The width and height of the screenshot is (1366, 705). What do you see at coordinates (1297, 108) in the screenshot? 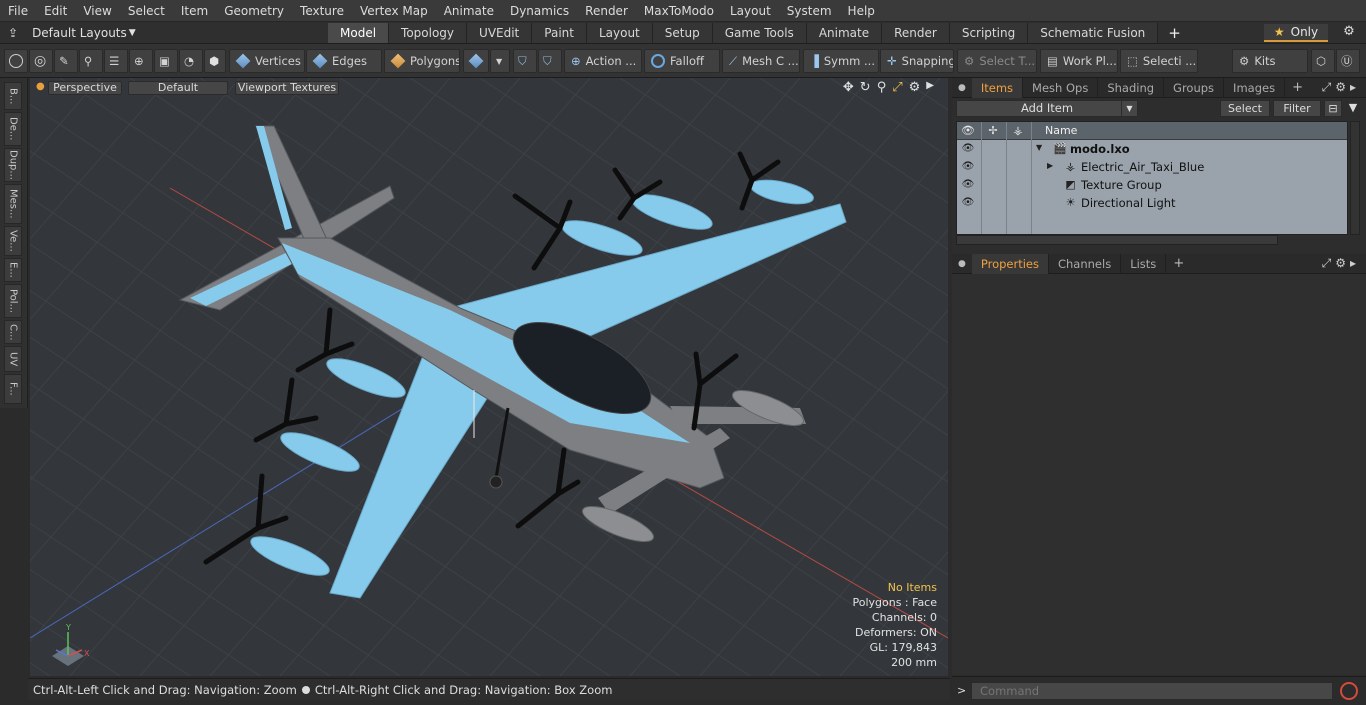
I see `filter-button: Filter` at bounding box center [1297, 108].